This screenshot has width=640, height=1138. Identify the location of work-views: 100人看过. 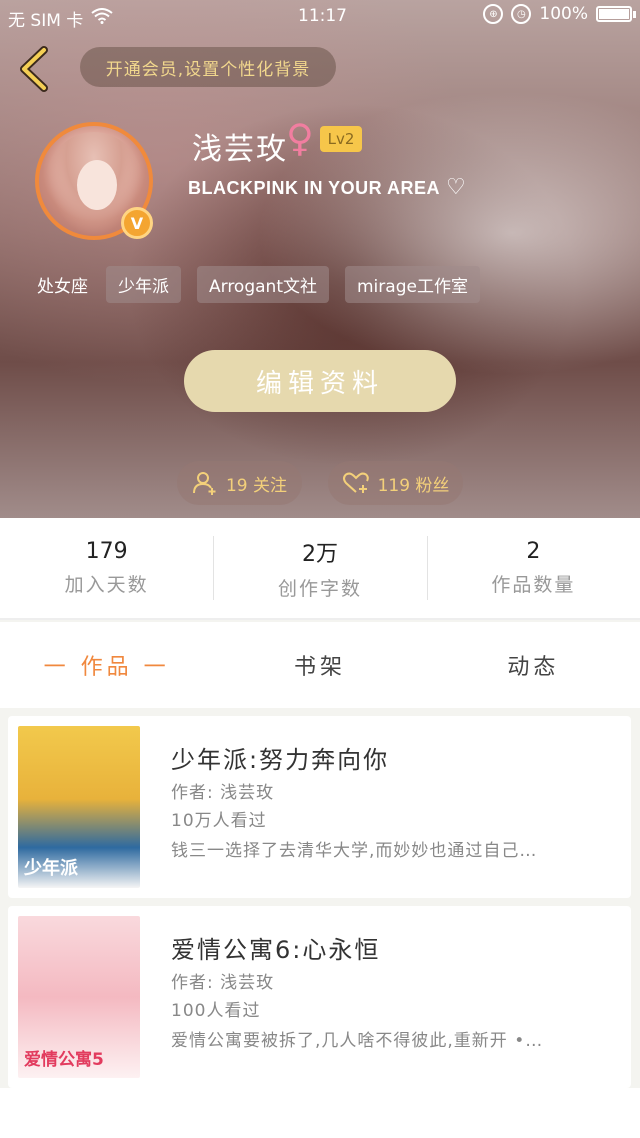
(216, 1011).